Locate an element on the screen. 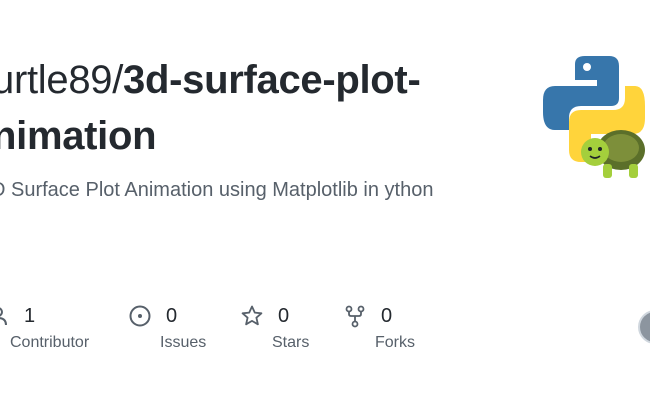 This screenshot has height=400, width=650. repo-owner: urtle89/ is located at coordinates (61, 80).